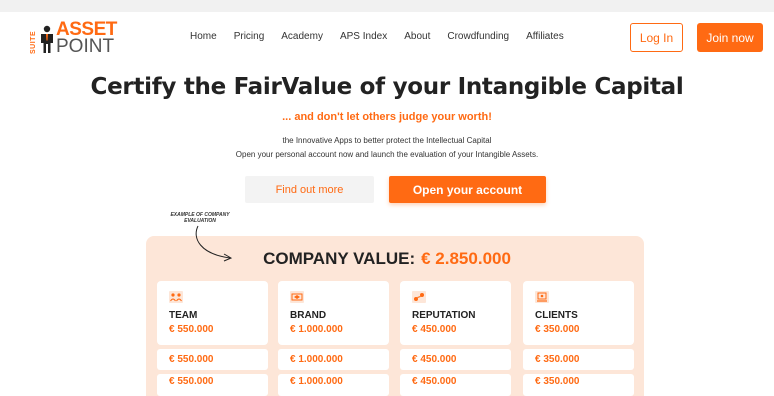 The width and height of the screenshot is (774, 396). I want to click on clients-icon, so click(542, 297).